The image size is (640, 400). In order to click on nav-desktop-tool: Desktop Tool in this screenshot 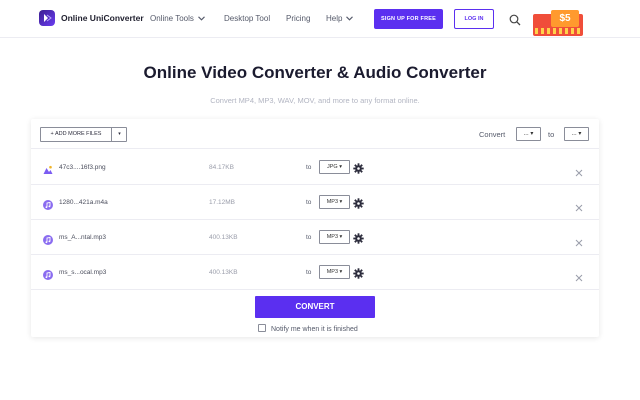, I will do `click(247, 18)`.